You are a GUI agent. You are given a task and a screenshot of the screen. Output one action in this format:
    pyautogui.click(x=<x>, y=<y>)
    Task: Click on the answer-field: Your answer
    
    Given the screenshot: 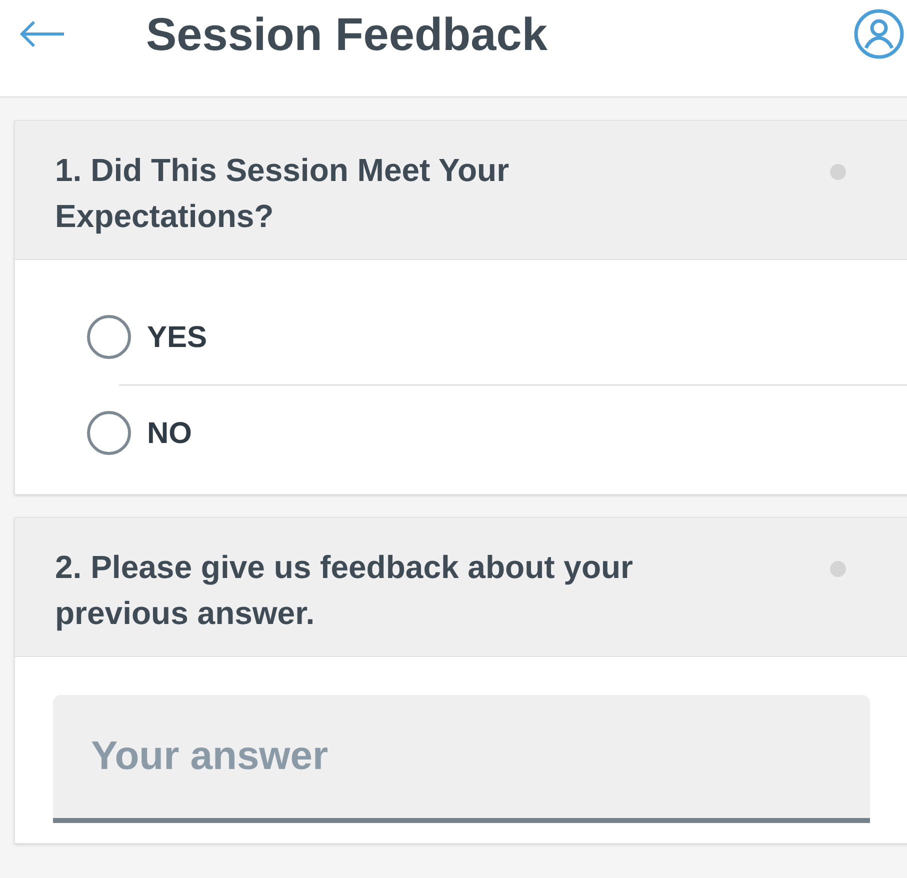 What is the action you would take?
    pyautogui.click(x=461, y=759)
    